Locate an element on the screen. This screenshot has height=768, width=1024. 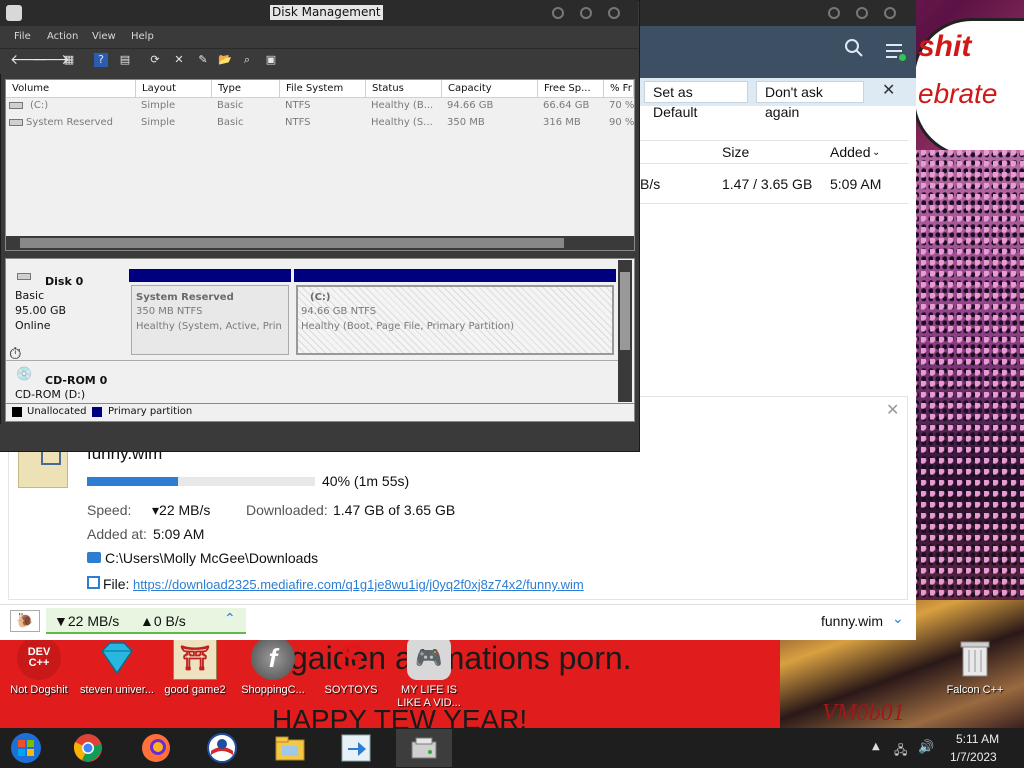
row-added: 5:09 AM is located at coordinates (856, 184).